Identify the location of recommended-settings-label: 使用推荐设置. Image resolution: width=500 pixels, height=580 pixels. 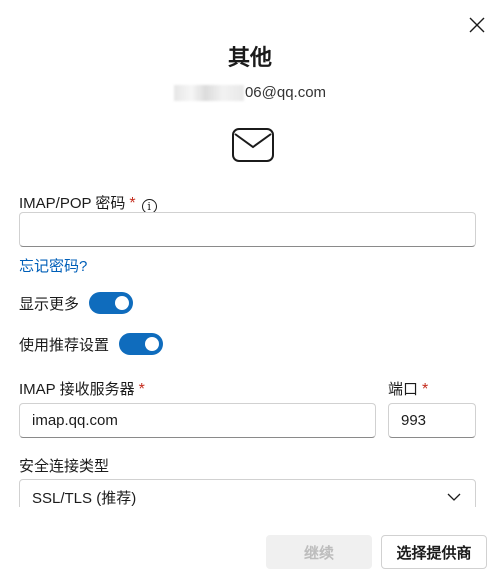
(64, 345).